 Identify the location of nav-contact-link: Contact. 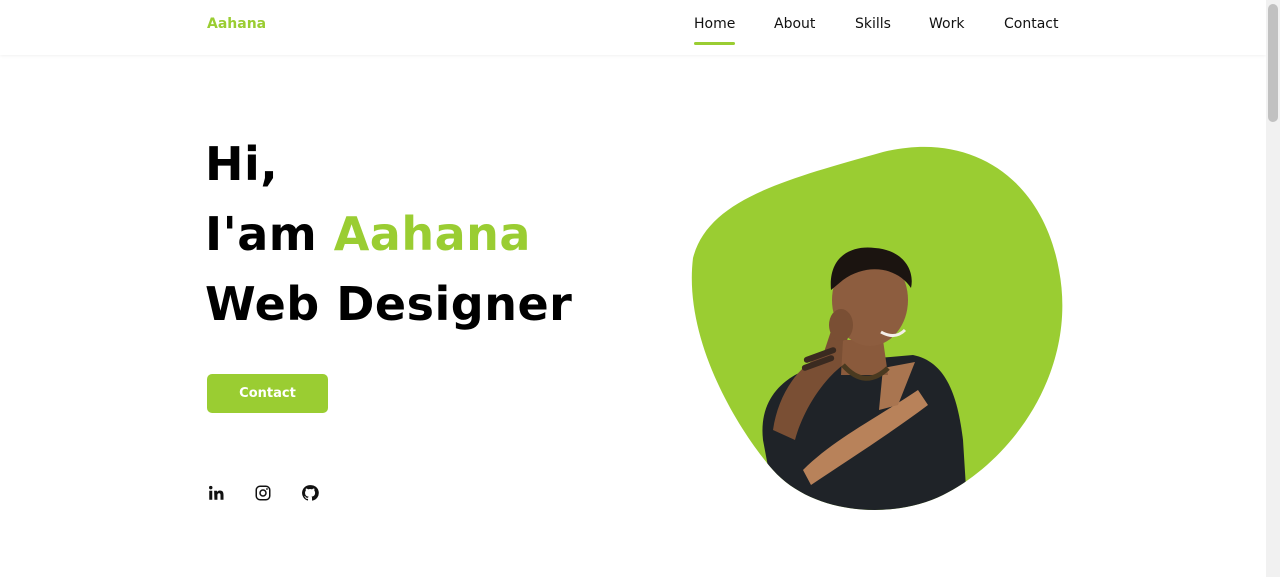
(1031, 24).